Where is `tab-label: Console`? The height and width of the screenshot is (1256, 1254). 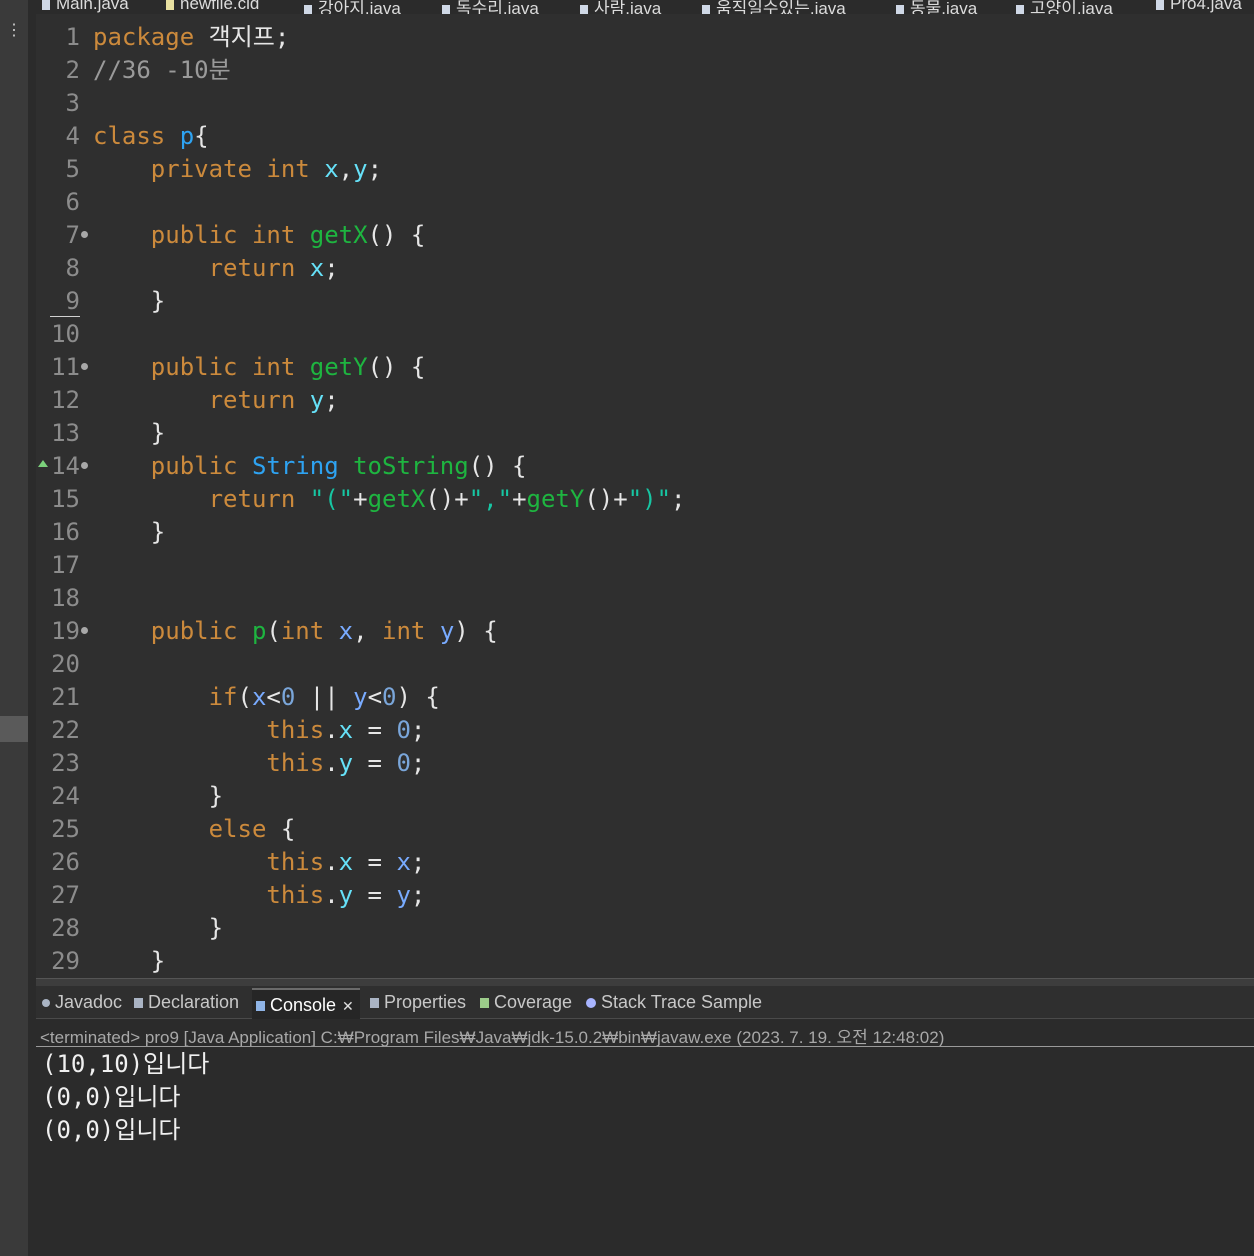 tab-label: Console is located at coordinates (303, 1005).